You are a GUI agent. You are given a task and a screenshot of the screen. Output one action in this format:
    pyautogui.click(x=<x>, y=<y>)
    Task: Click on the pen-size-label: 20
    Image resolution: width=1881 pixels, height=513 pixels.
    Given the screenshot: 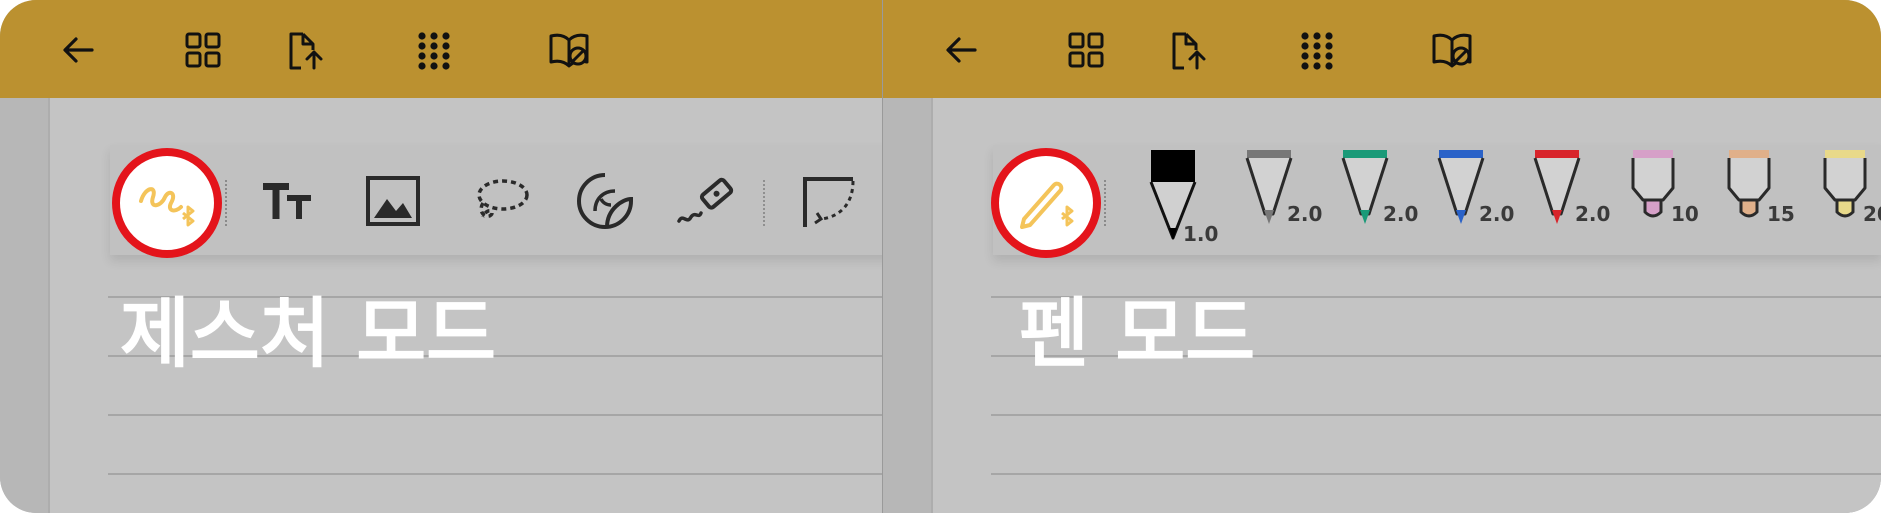 What is the action you would take?
    pyautogui.click(x=1872, y=214)
    